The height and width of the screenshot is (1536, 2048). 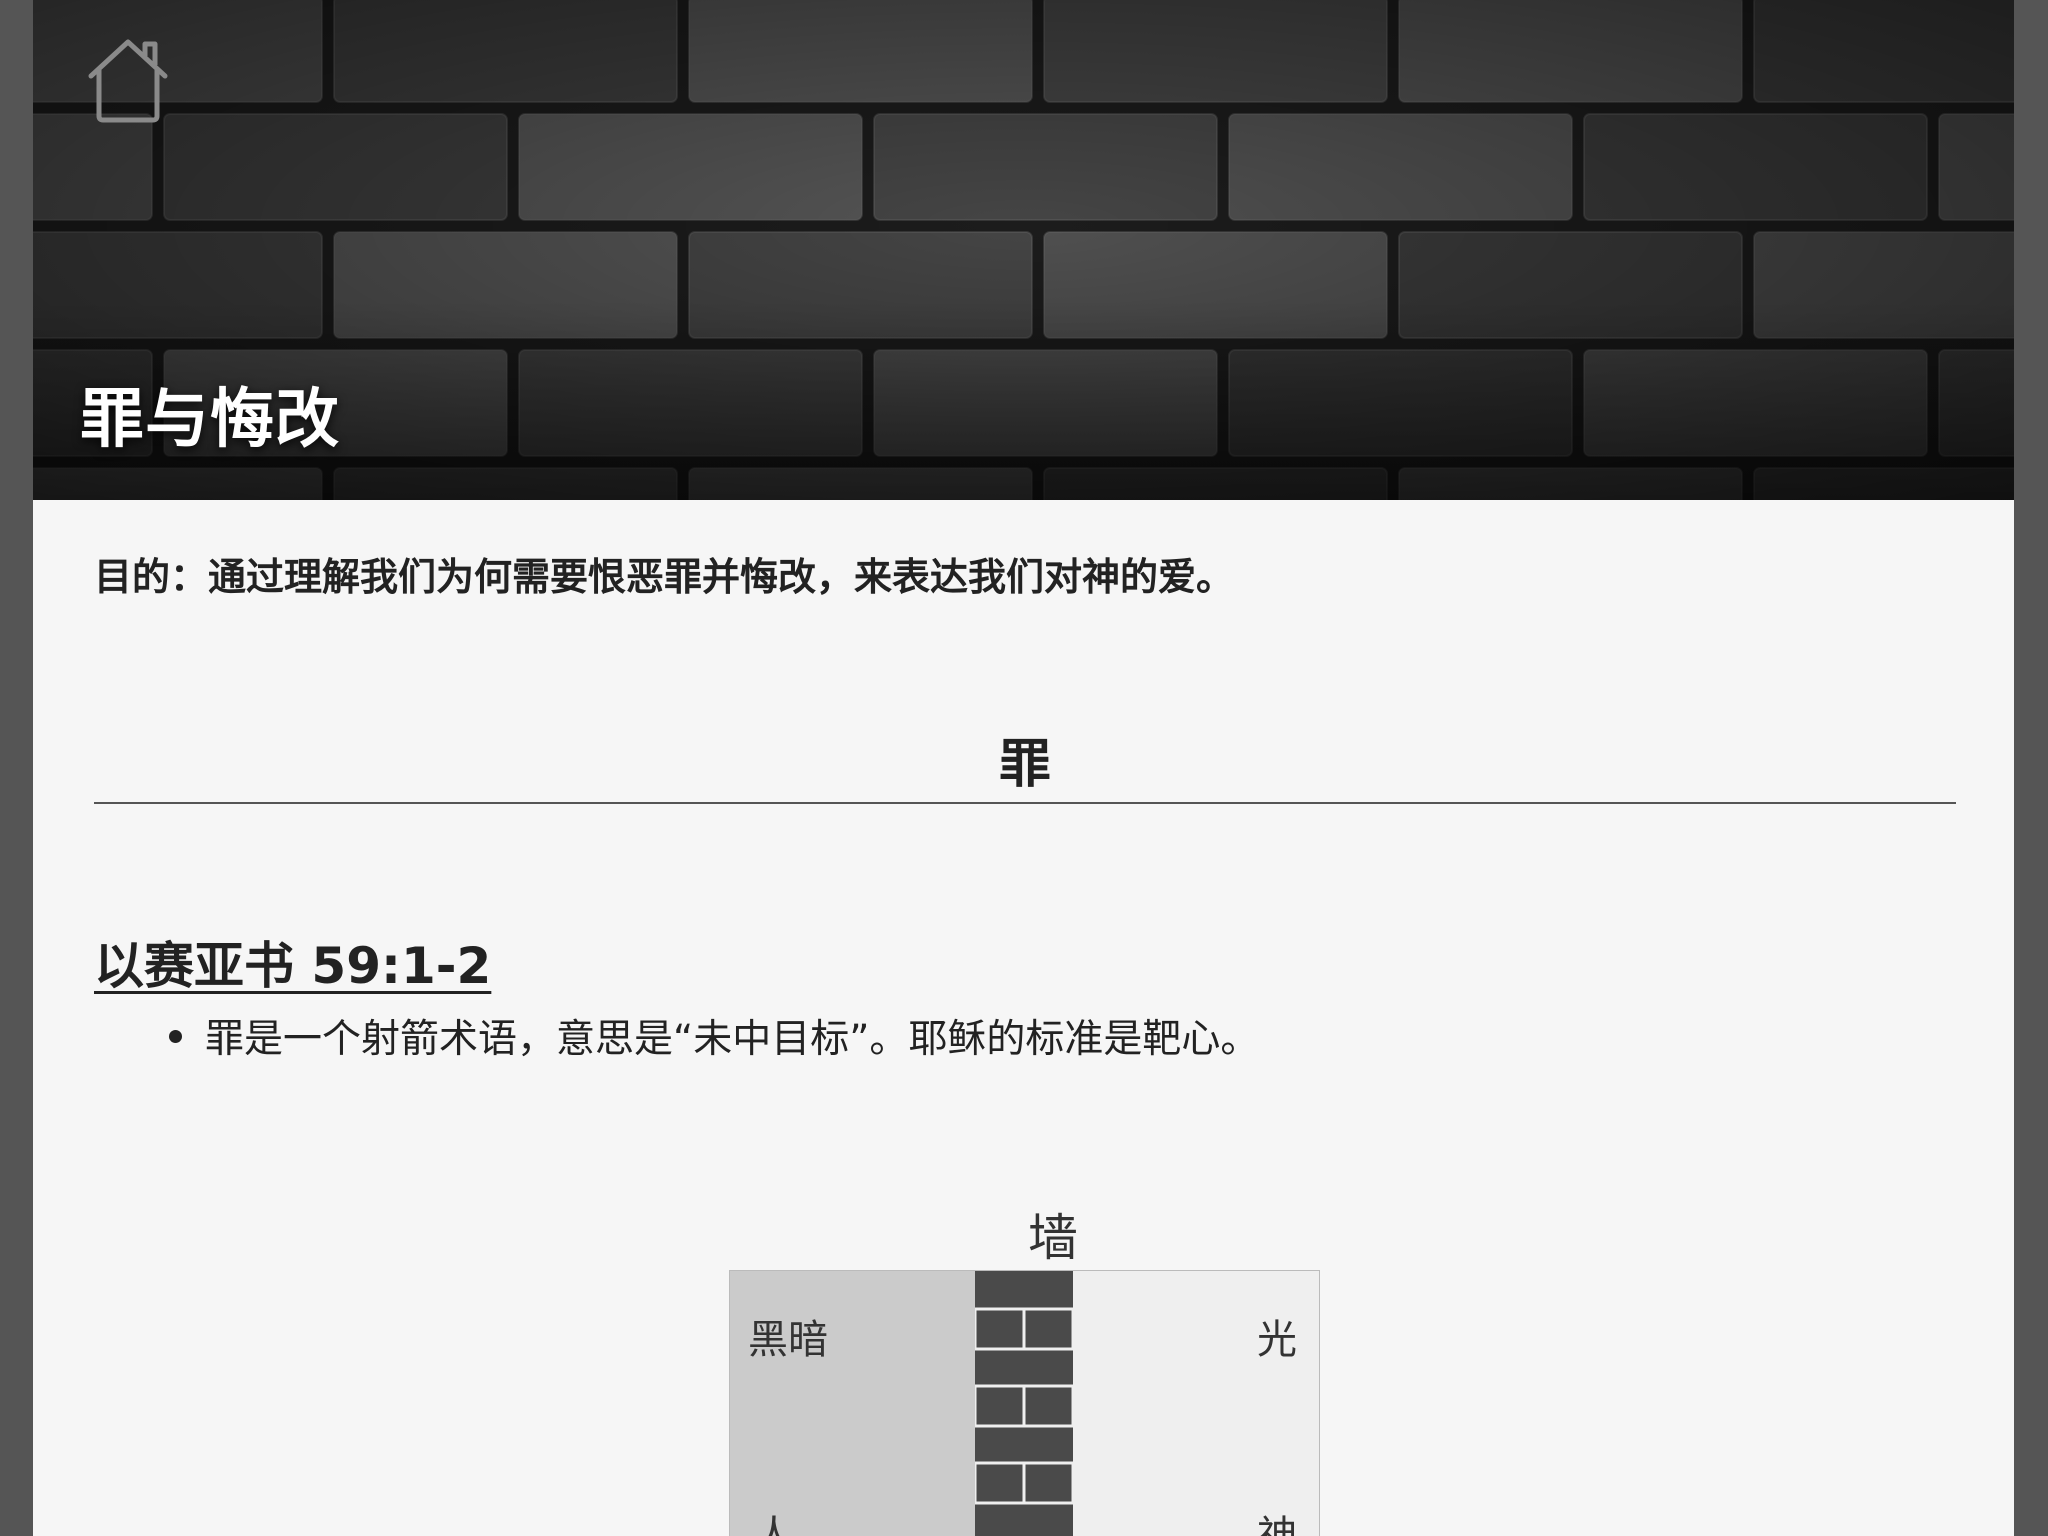 I want to click on home-icon, so click(x=128, y=81).